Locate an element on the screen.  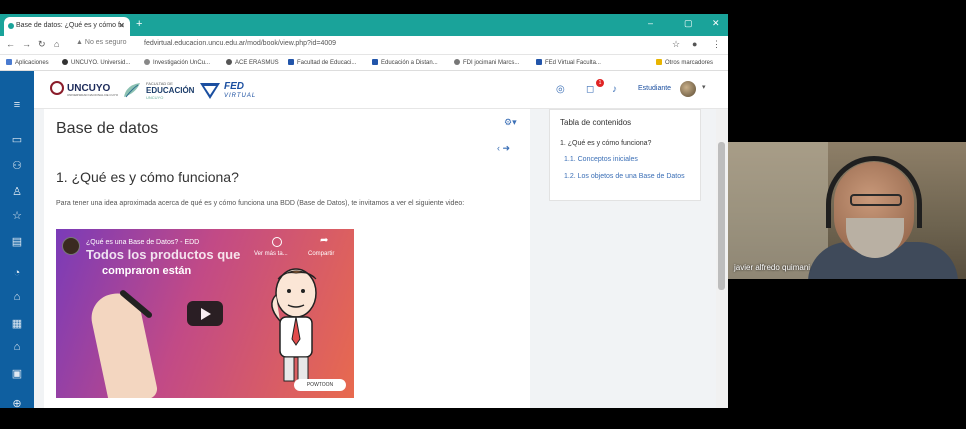
toc-item-link: 1.1. Conceptos iniciales is located at coordinates (601, 159).